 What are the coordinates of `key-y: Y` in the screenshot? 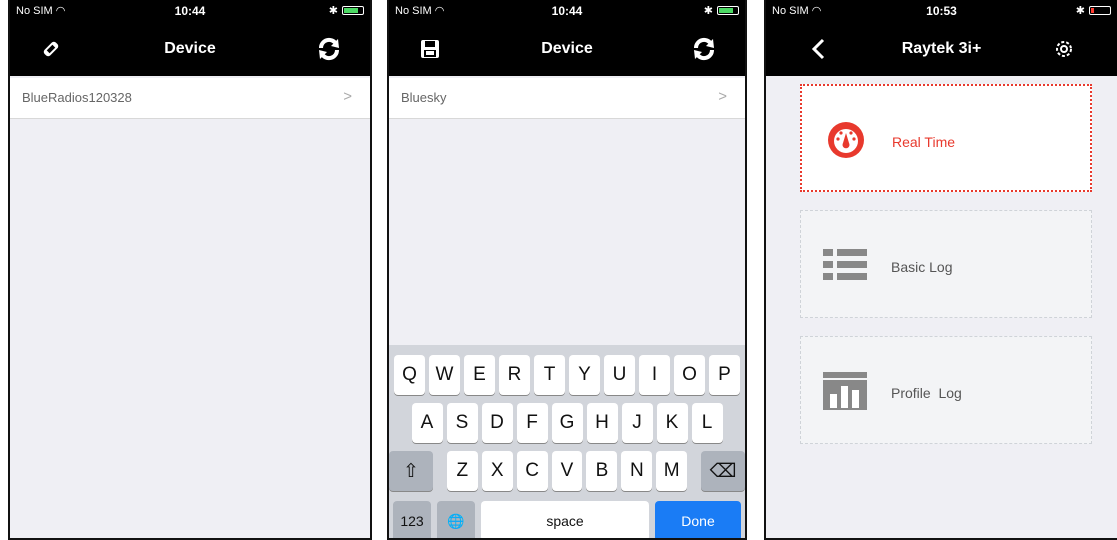 It's located at (584, 375).